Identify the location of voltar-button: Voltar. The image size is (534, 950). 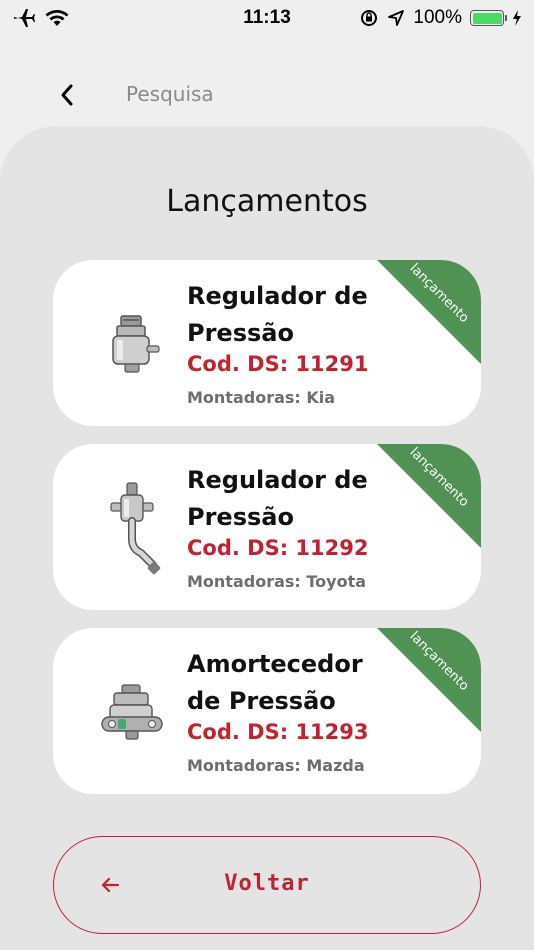
(267, 885).